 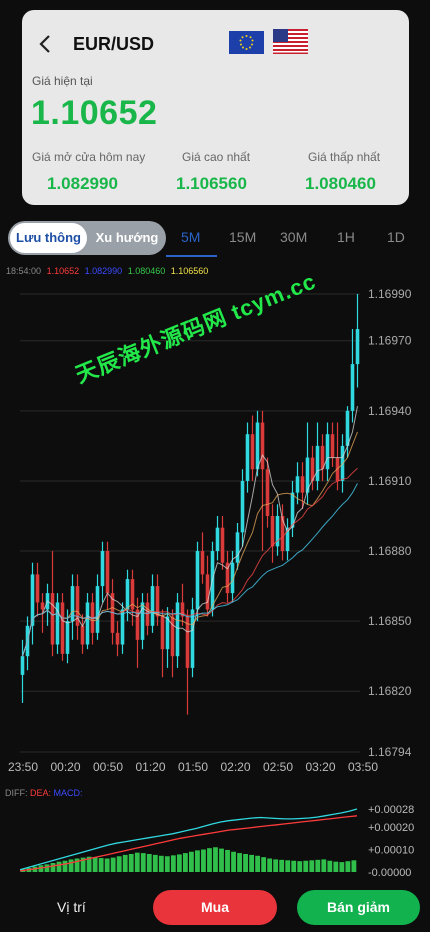 I want to click on x-tick-label: 03:50, so click(x=363, y=767).